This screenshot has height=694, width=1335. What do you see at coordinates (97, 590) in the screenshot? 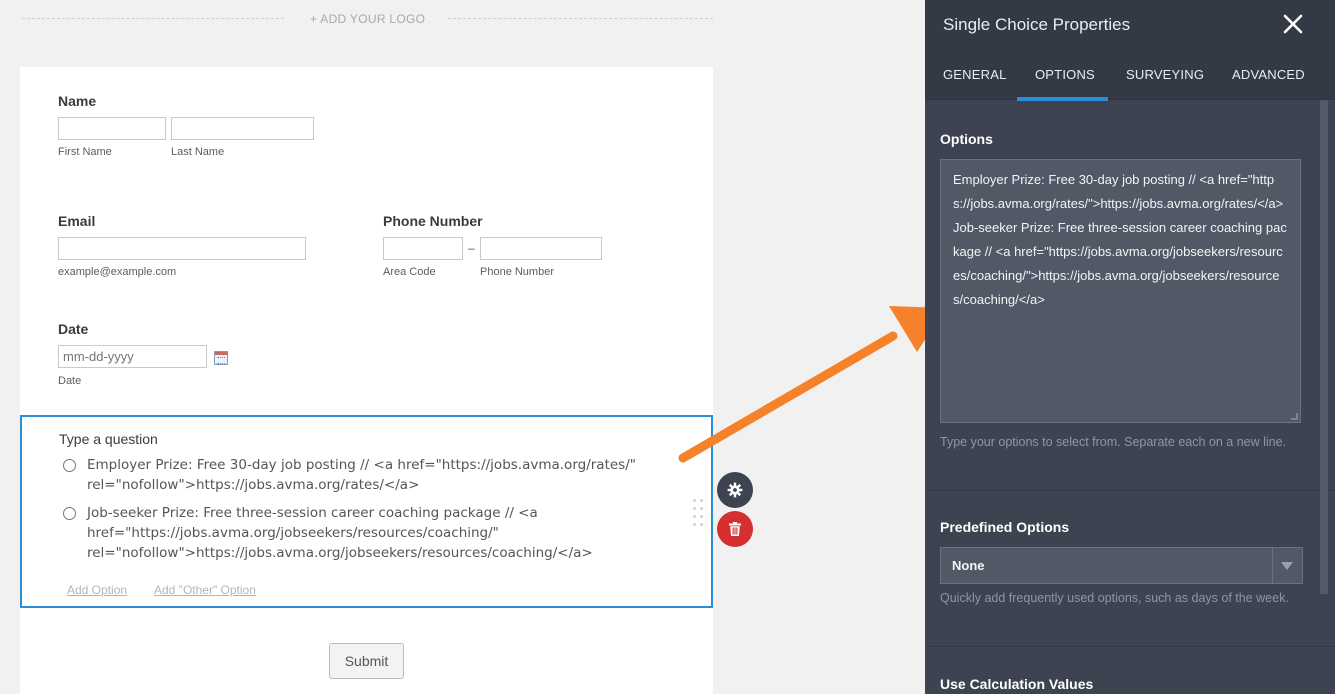
I see `add-option-link: Add Option` at bounding box center [97, 590].